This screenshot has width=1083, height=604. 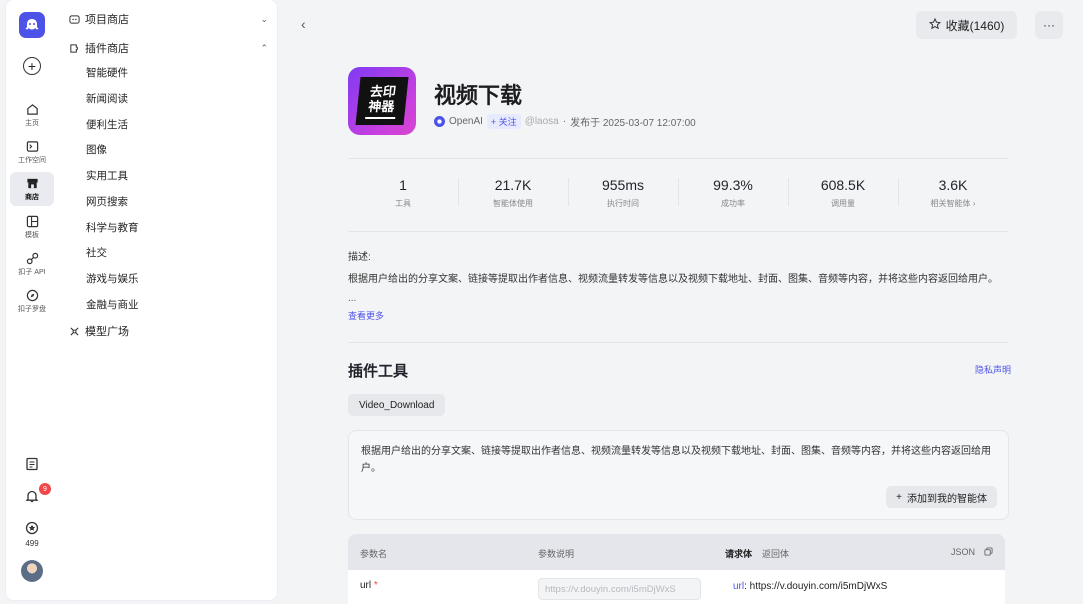 What do you see at coordinates (32, 295) in the screenshot?
I see `compass-icon` at bounding box center [32, 295].